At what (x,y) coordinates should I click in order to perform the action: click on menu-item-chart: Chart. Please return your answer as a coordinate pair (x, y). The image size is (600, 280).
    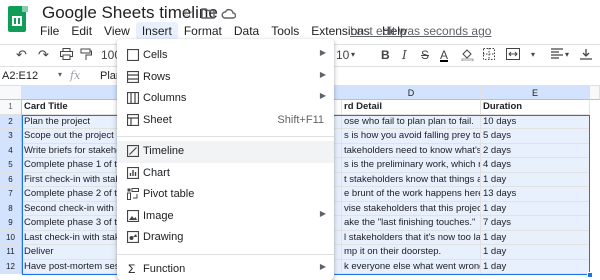
    Looking at the image, I should click on (225, 174).